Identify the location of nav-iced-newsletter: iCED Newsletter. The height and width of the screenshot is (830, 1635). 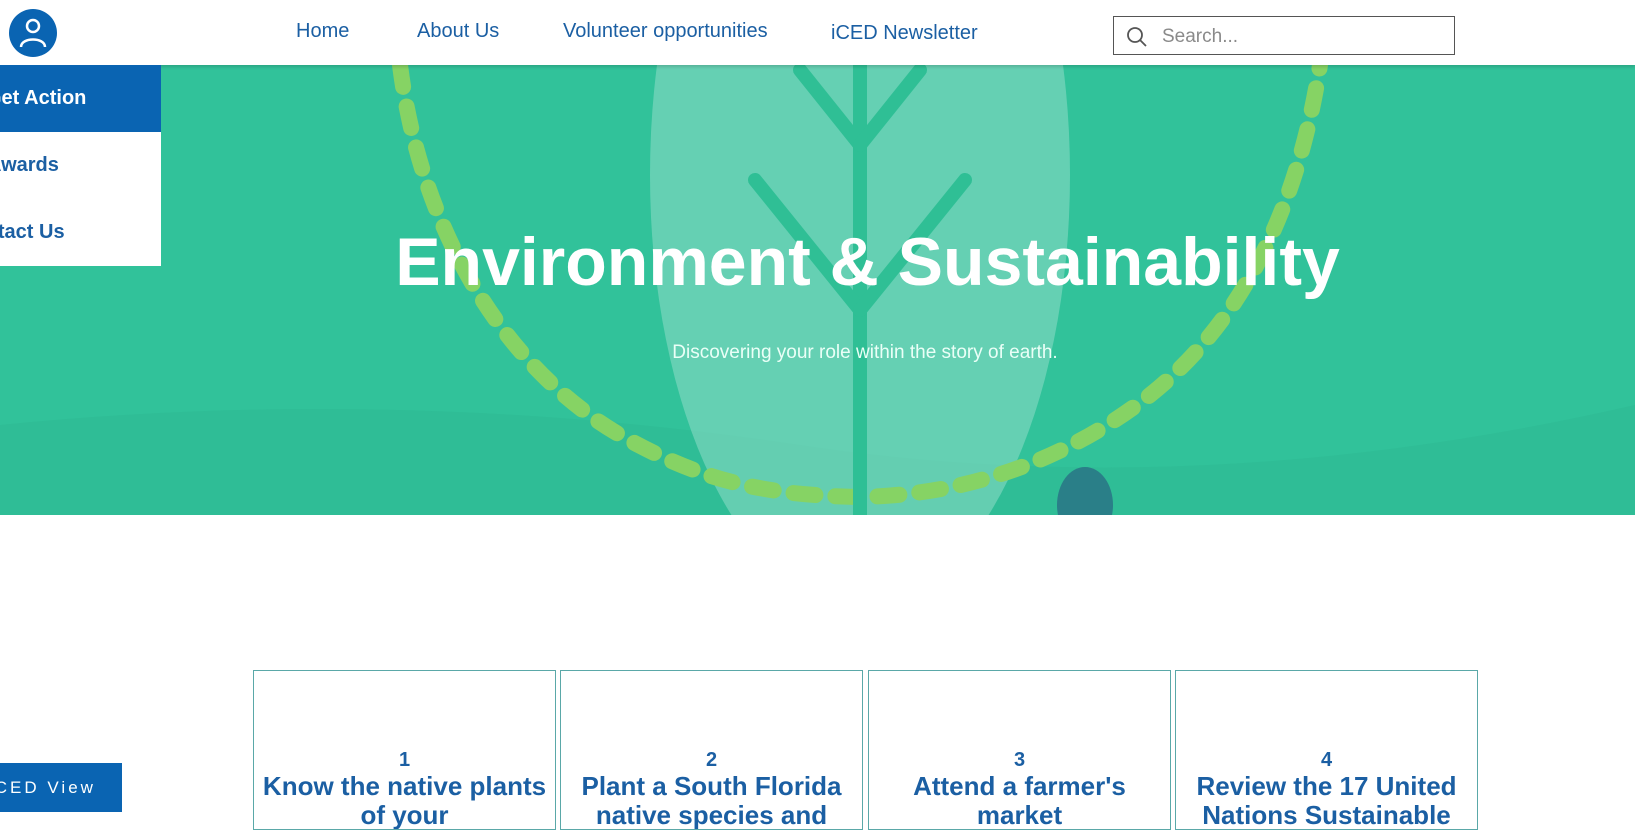
(904, 33).